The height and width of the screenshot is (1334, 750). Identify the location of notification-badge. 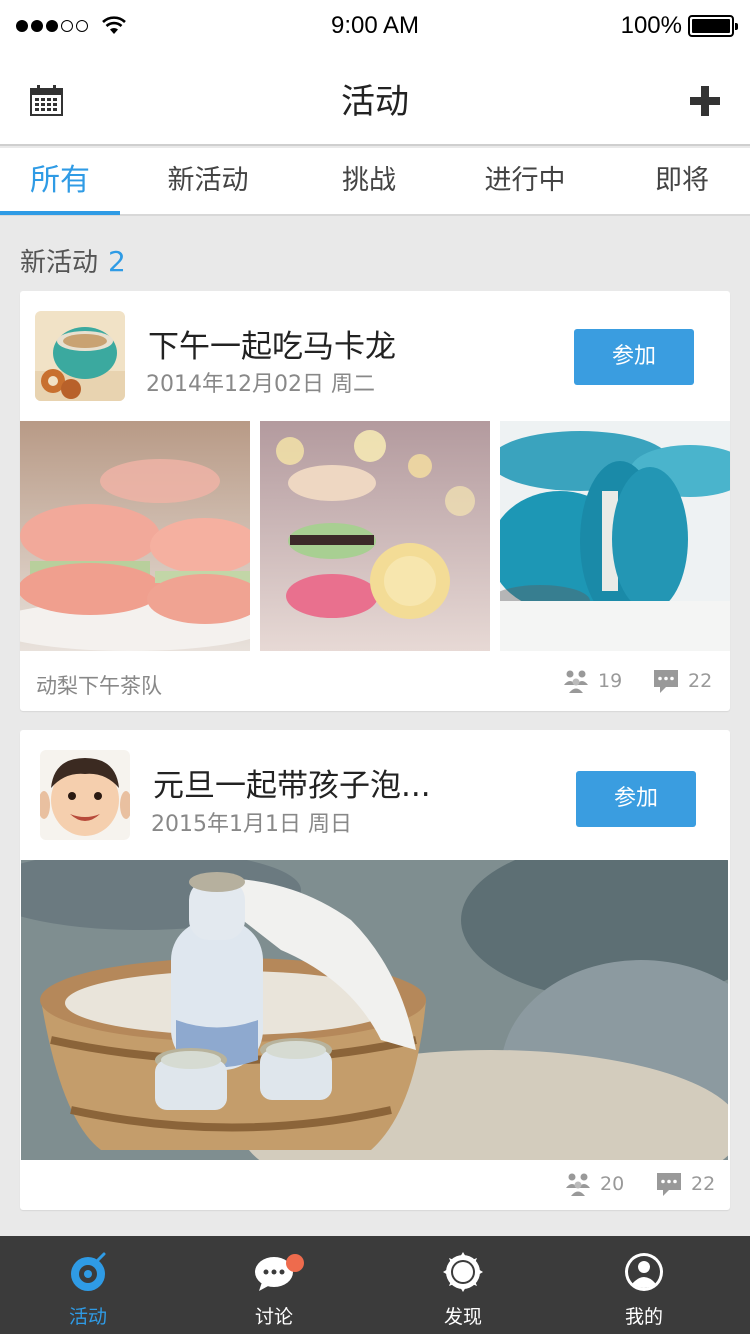
(295, 1263).